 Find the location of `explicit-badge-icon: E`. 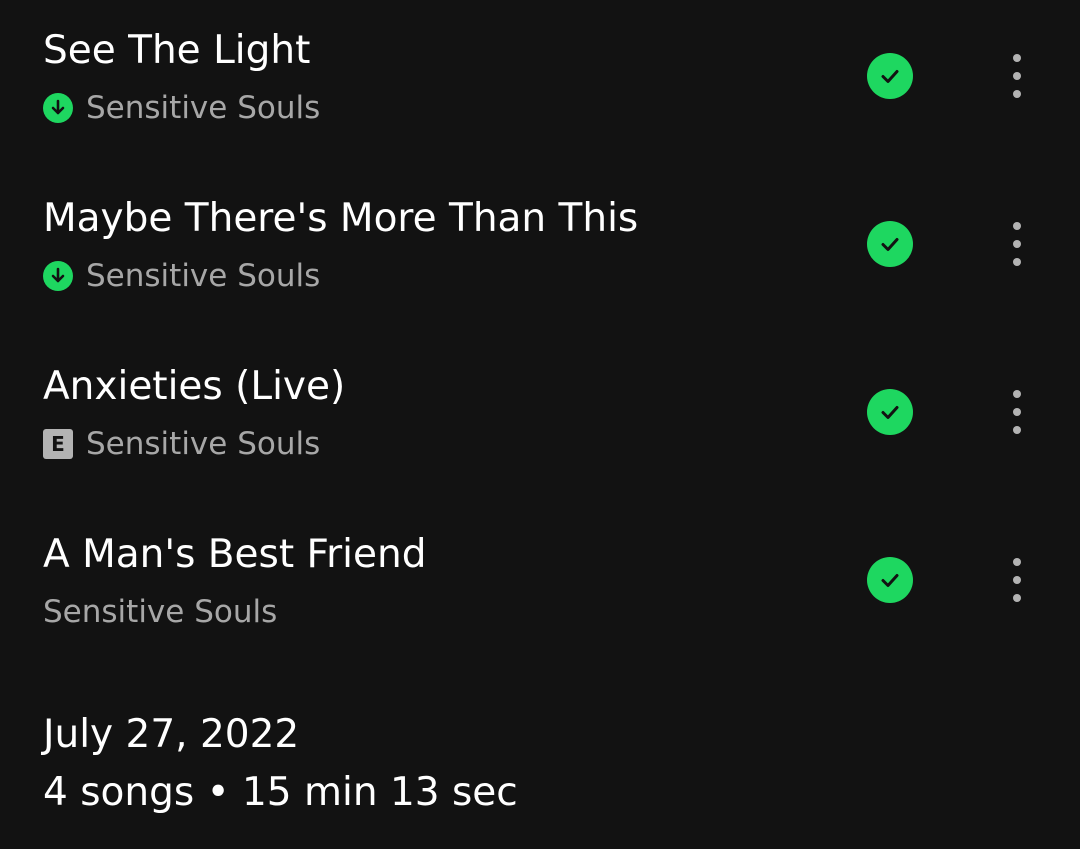

explicit-badge-icon: E is located at coordinates (58, 444).